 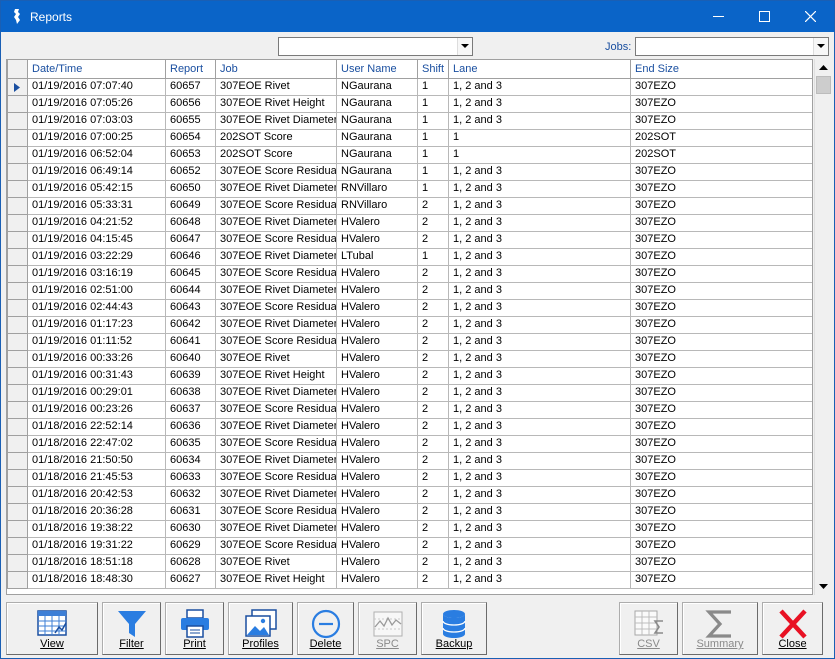 What do you see at coordinates (96, 171) in the screenshot?
I see `cell-datetime: 01/19/2016 06:49:14` at bounding box center [96, 171].